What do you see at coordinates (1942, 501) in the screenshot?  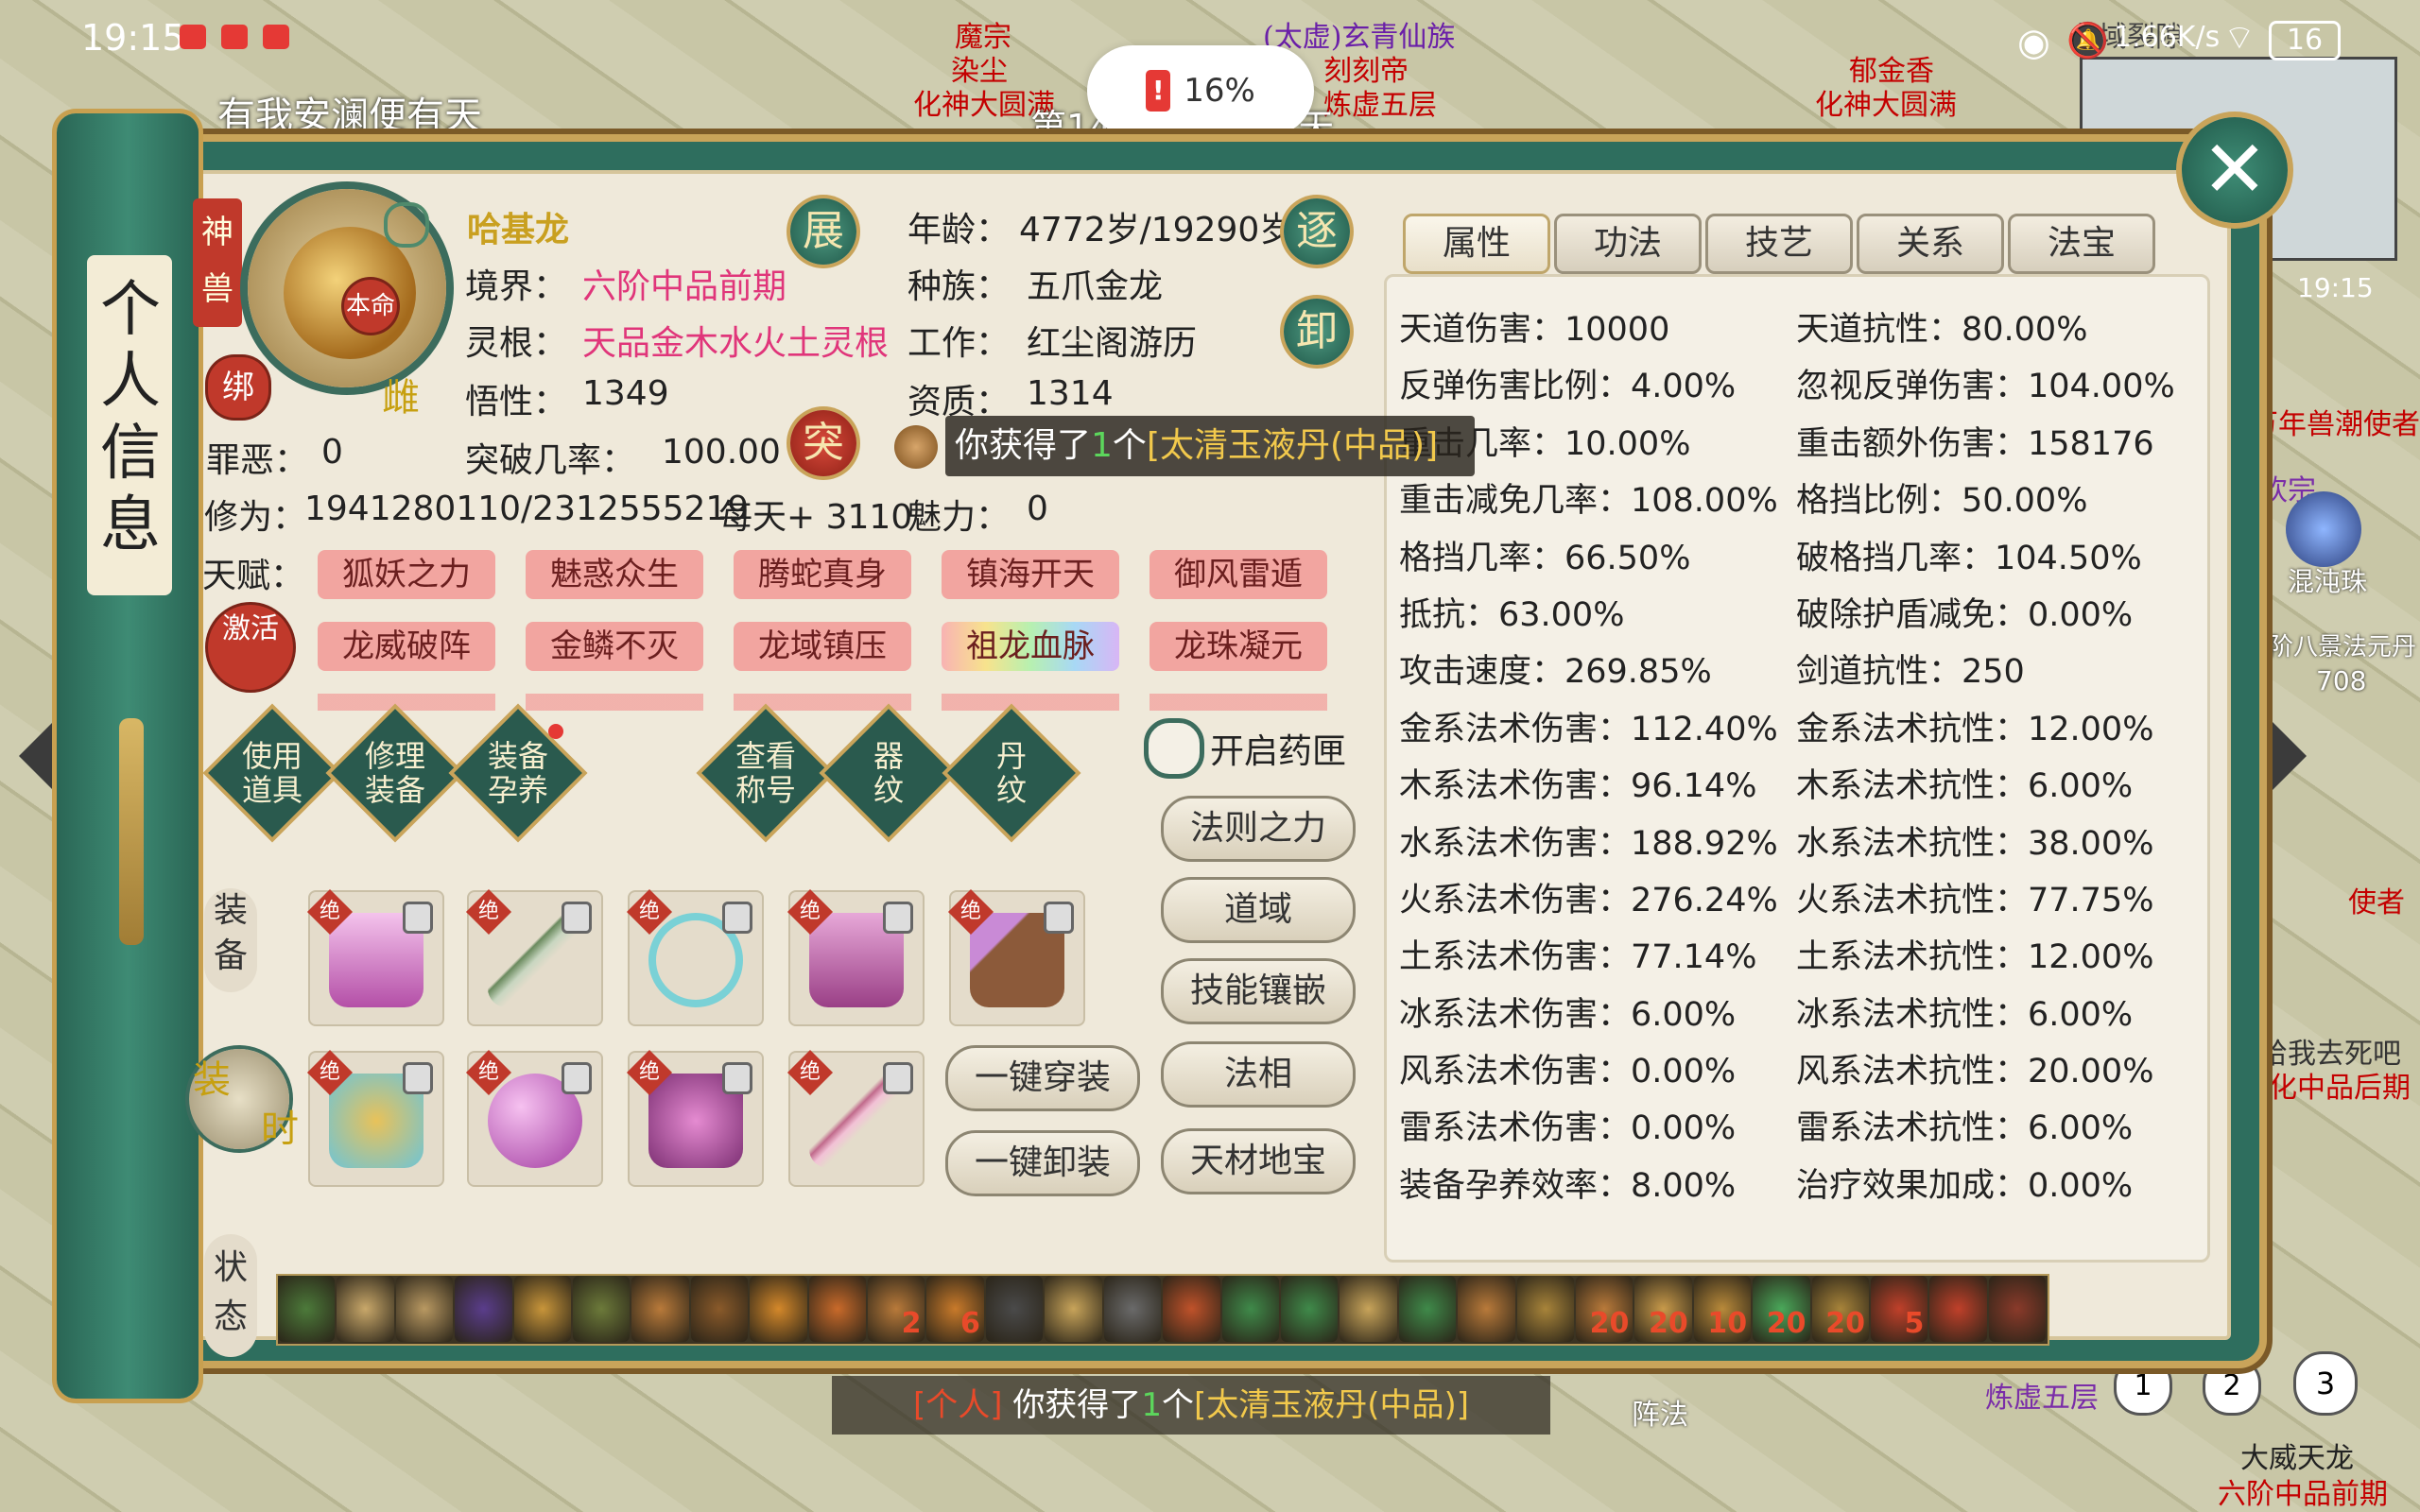 I see `stat-row: 格挡比例：50.00%` at bounding box center [1942, 501].